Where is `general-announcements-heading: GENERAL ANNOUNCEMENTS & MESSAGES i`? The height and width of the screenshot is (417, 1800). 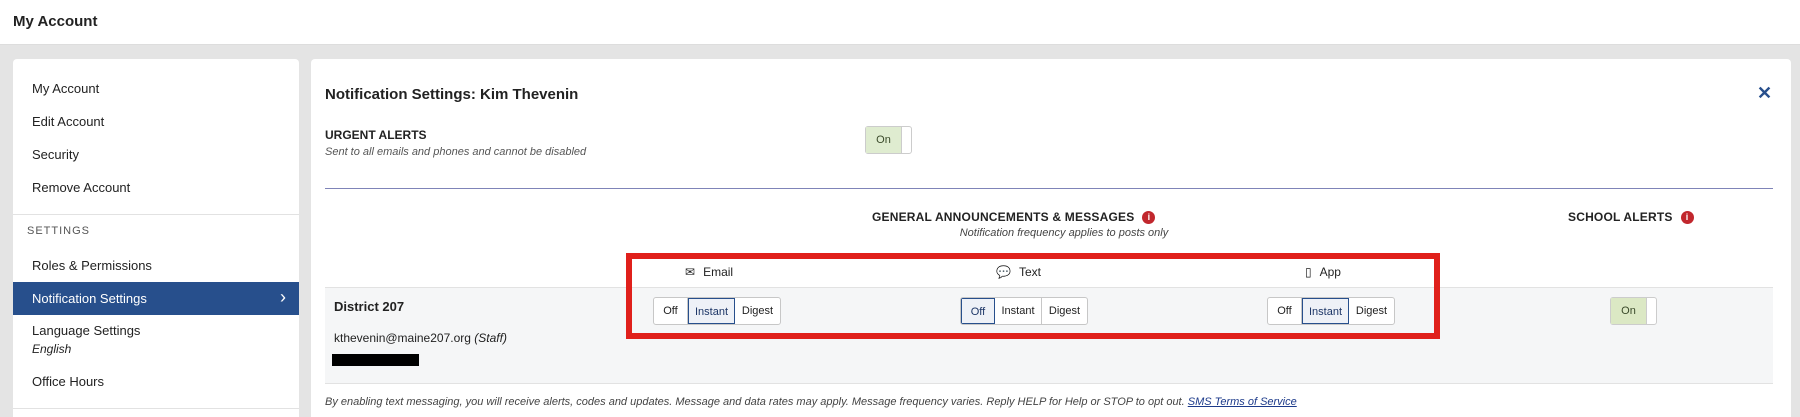
general-announcements-heading: GENERAL ANNOUNCEMENTS & MESSAGES i is located at coordinates (1014, 217).